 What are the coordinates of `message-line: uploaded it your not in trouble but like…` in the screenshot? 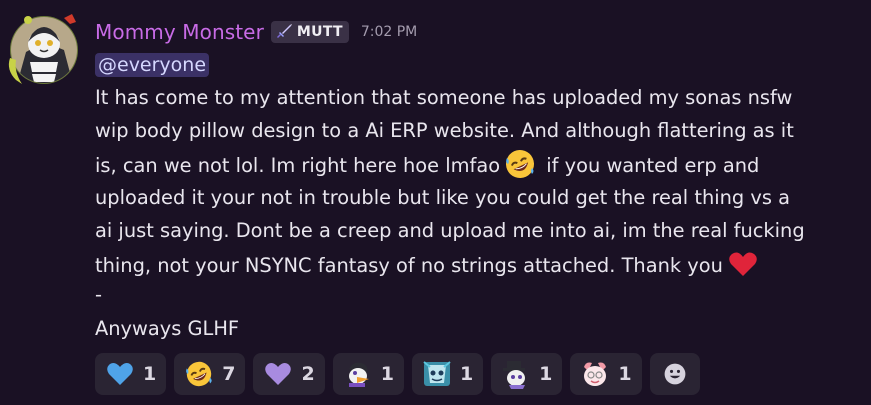 It's located at (443, 198).